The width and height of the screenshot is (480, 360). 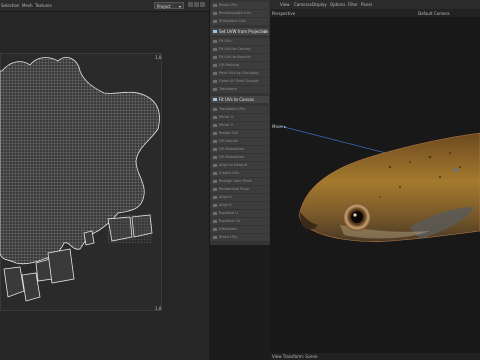 What do you see at coordinates (375, 356) in the screenshot?
I see `viewport-status-bar: View Transform: Scene` at bounding box center [375, 356].